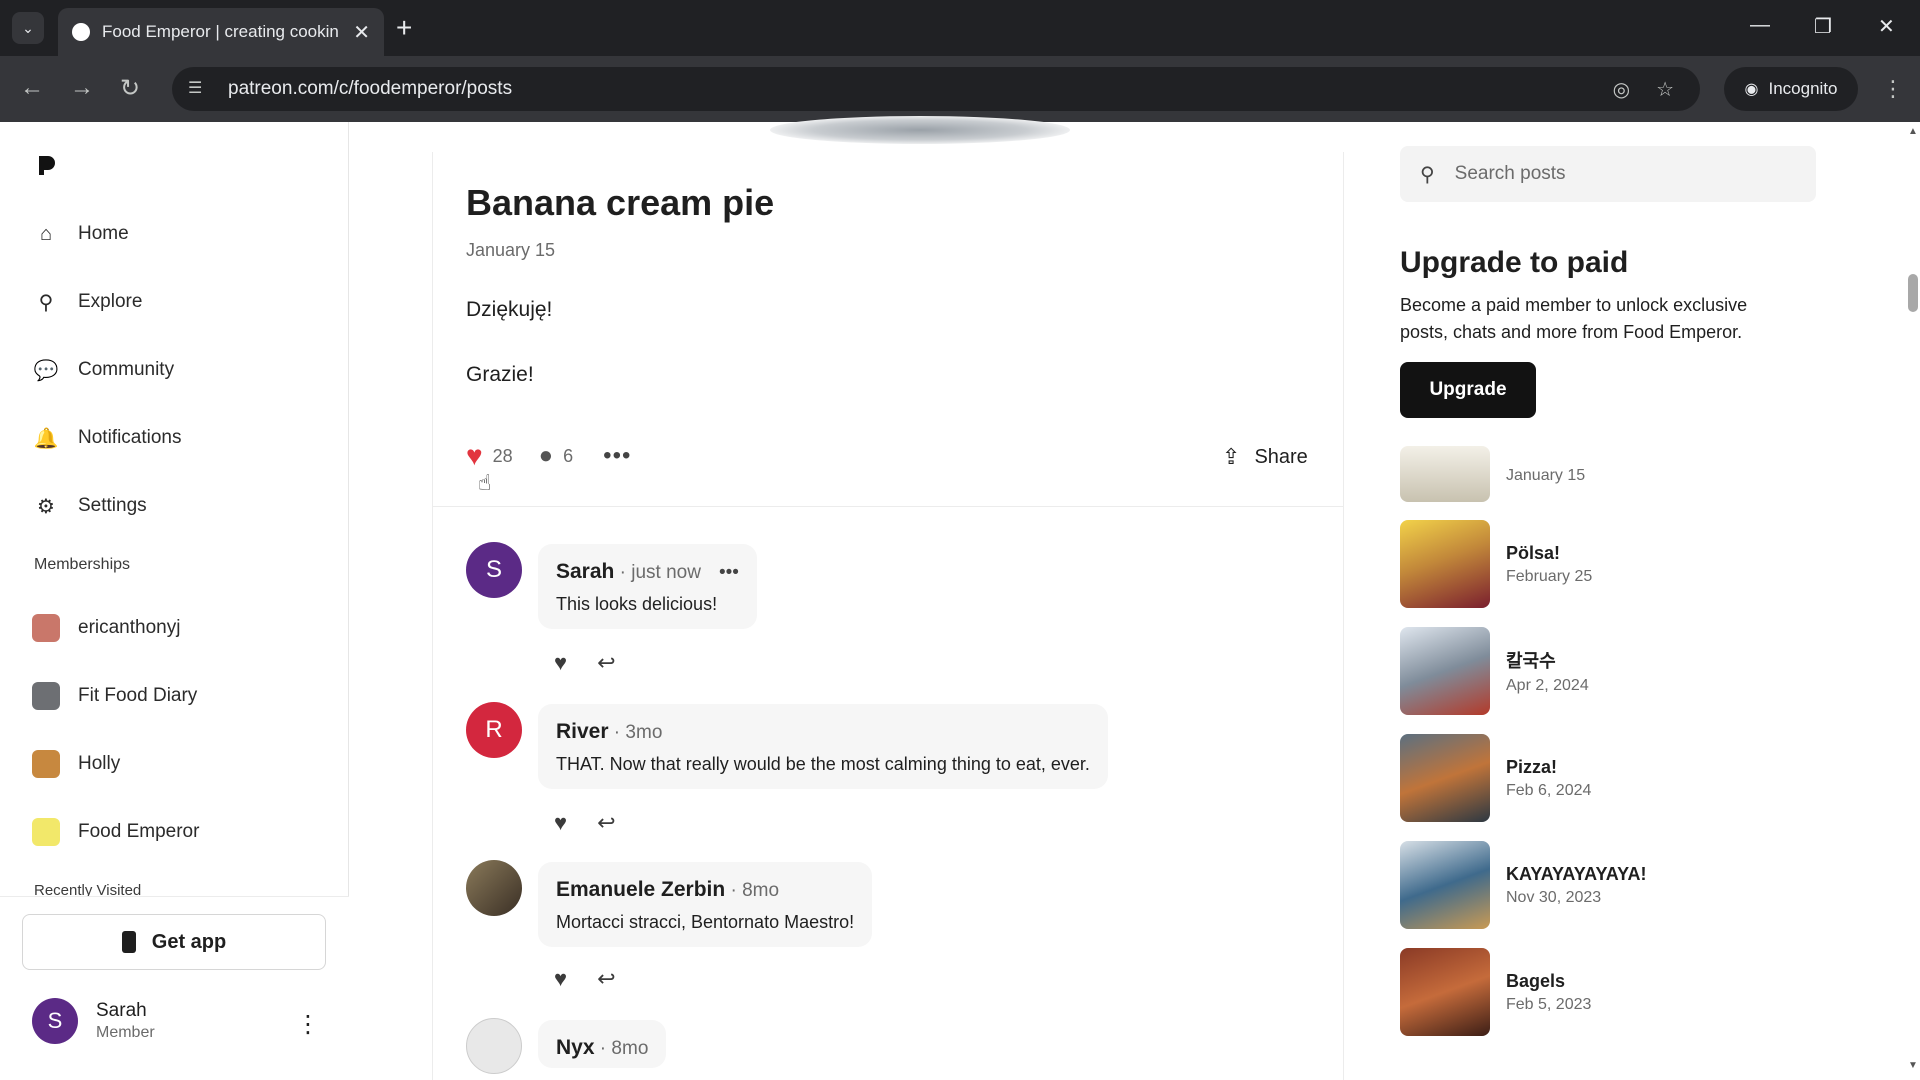 This screenshot has width=1920, height=1080. I want to click on back-button: ←, so click(32, 88).